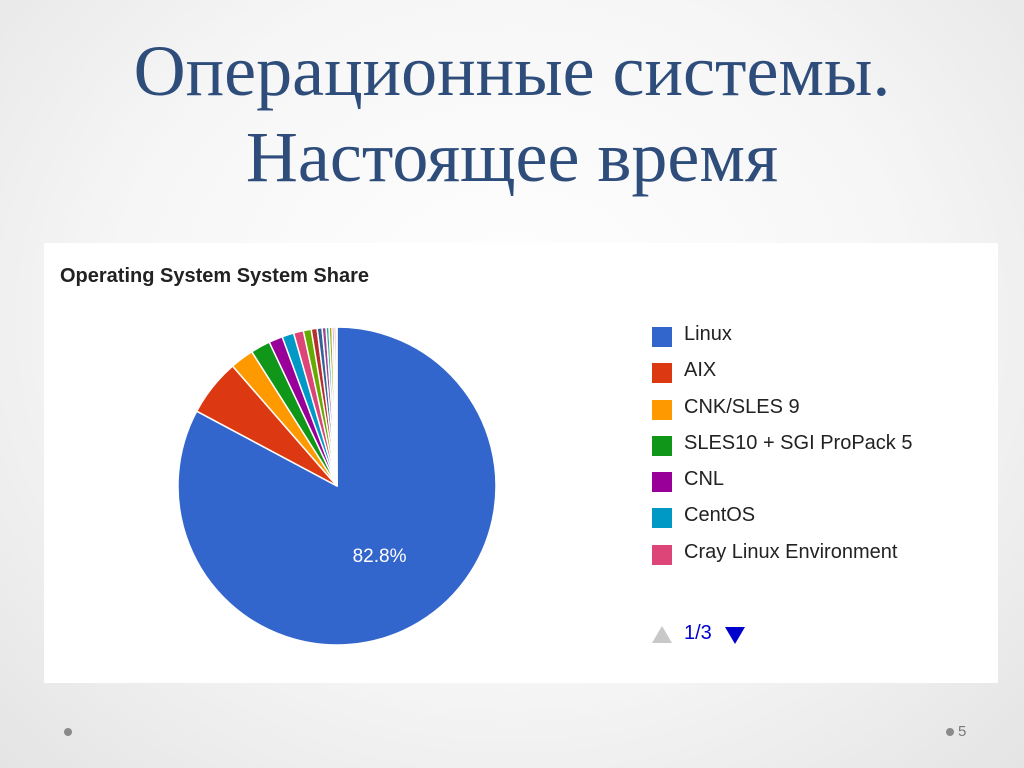 The height and width of the screenshot is (768, 1024). I want to click on legend-swatch-linux, so click(662, 337).